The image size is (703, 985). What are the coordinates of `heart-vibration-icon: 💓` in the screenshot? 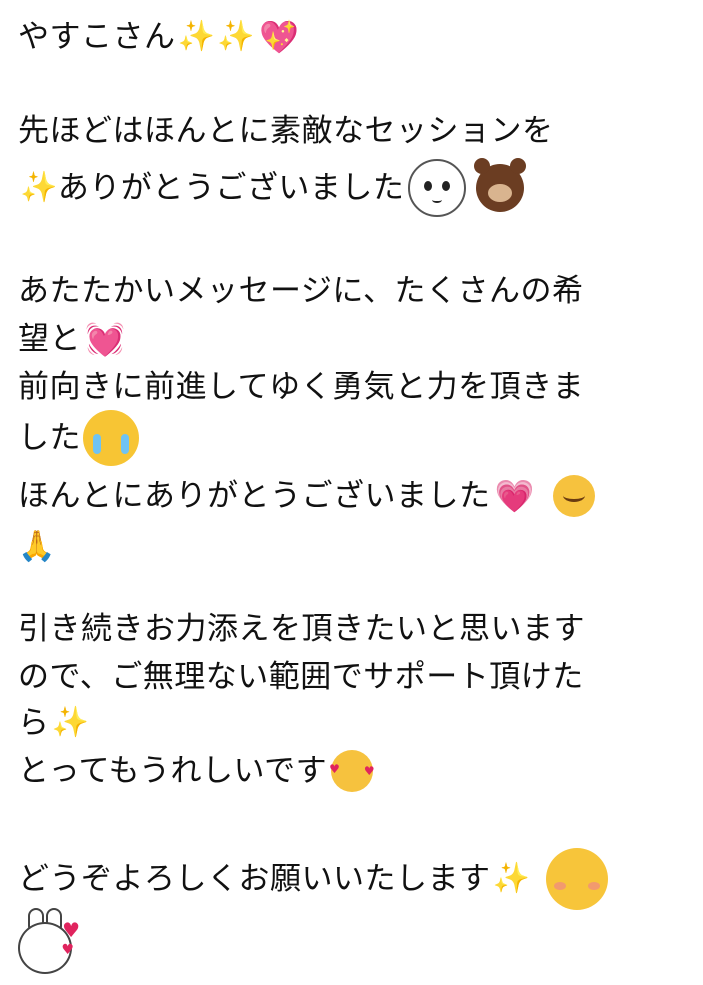 It's located at (105, 339).